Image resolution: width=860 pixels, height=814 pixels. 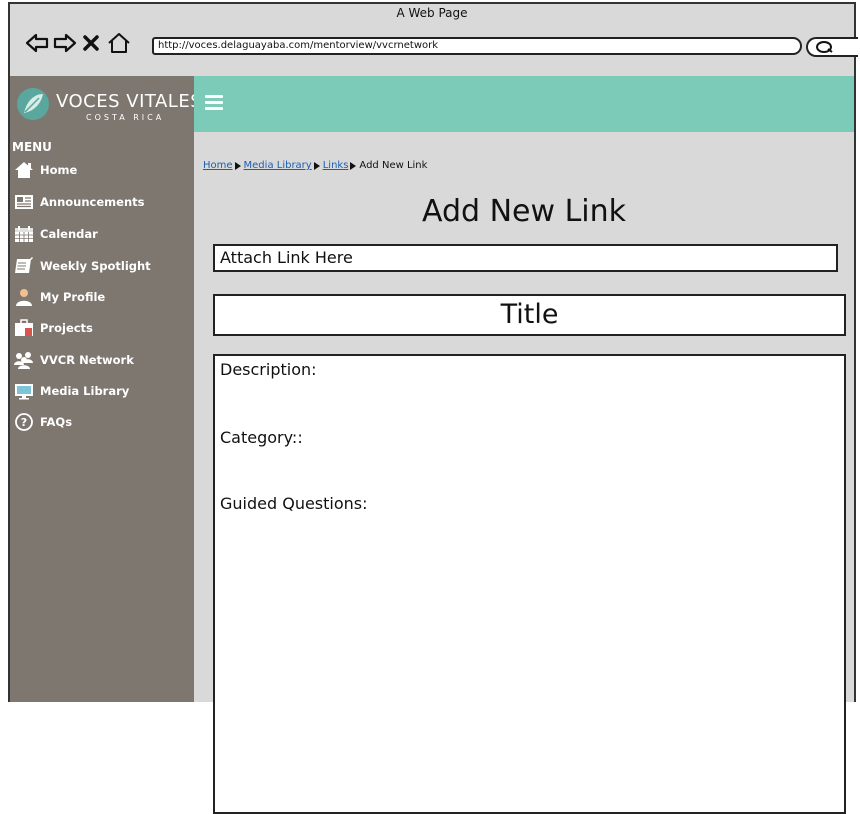 I want to click on sidebar-item-weekly-spotlight: Weekly Spotlight, so click(x=82, y=266).